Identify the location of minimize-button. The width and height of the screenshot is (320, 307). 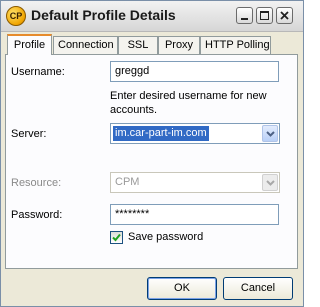
(244, 15).